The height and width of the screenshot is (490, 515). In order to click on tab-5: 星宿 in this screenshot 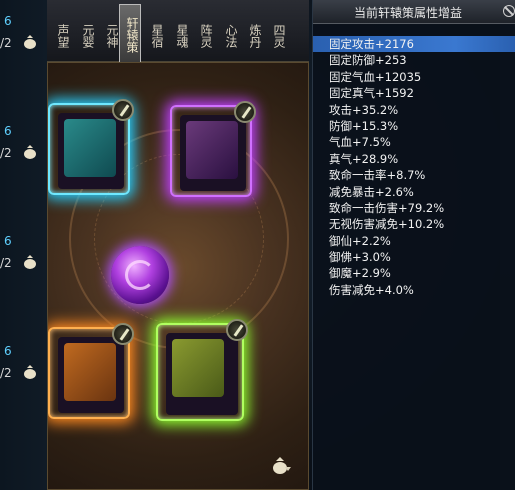, I will do `click(154, 35)`.